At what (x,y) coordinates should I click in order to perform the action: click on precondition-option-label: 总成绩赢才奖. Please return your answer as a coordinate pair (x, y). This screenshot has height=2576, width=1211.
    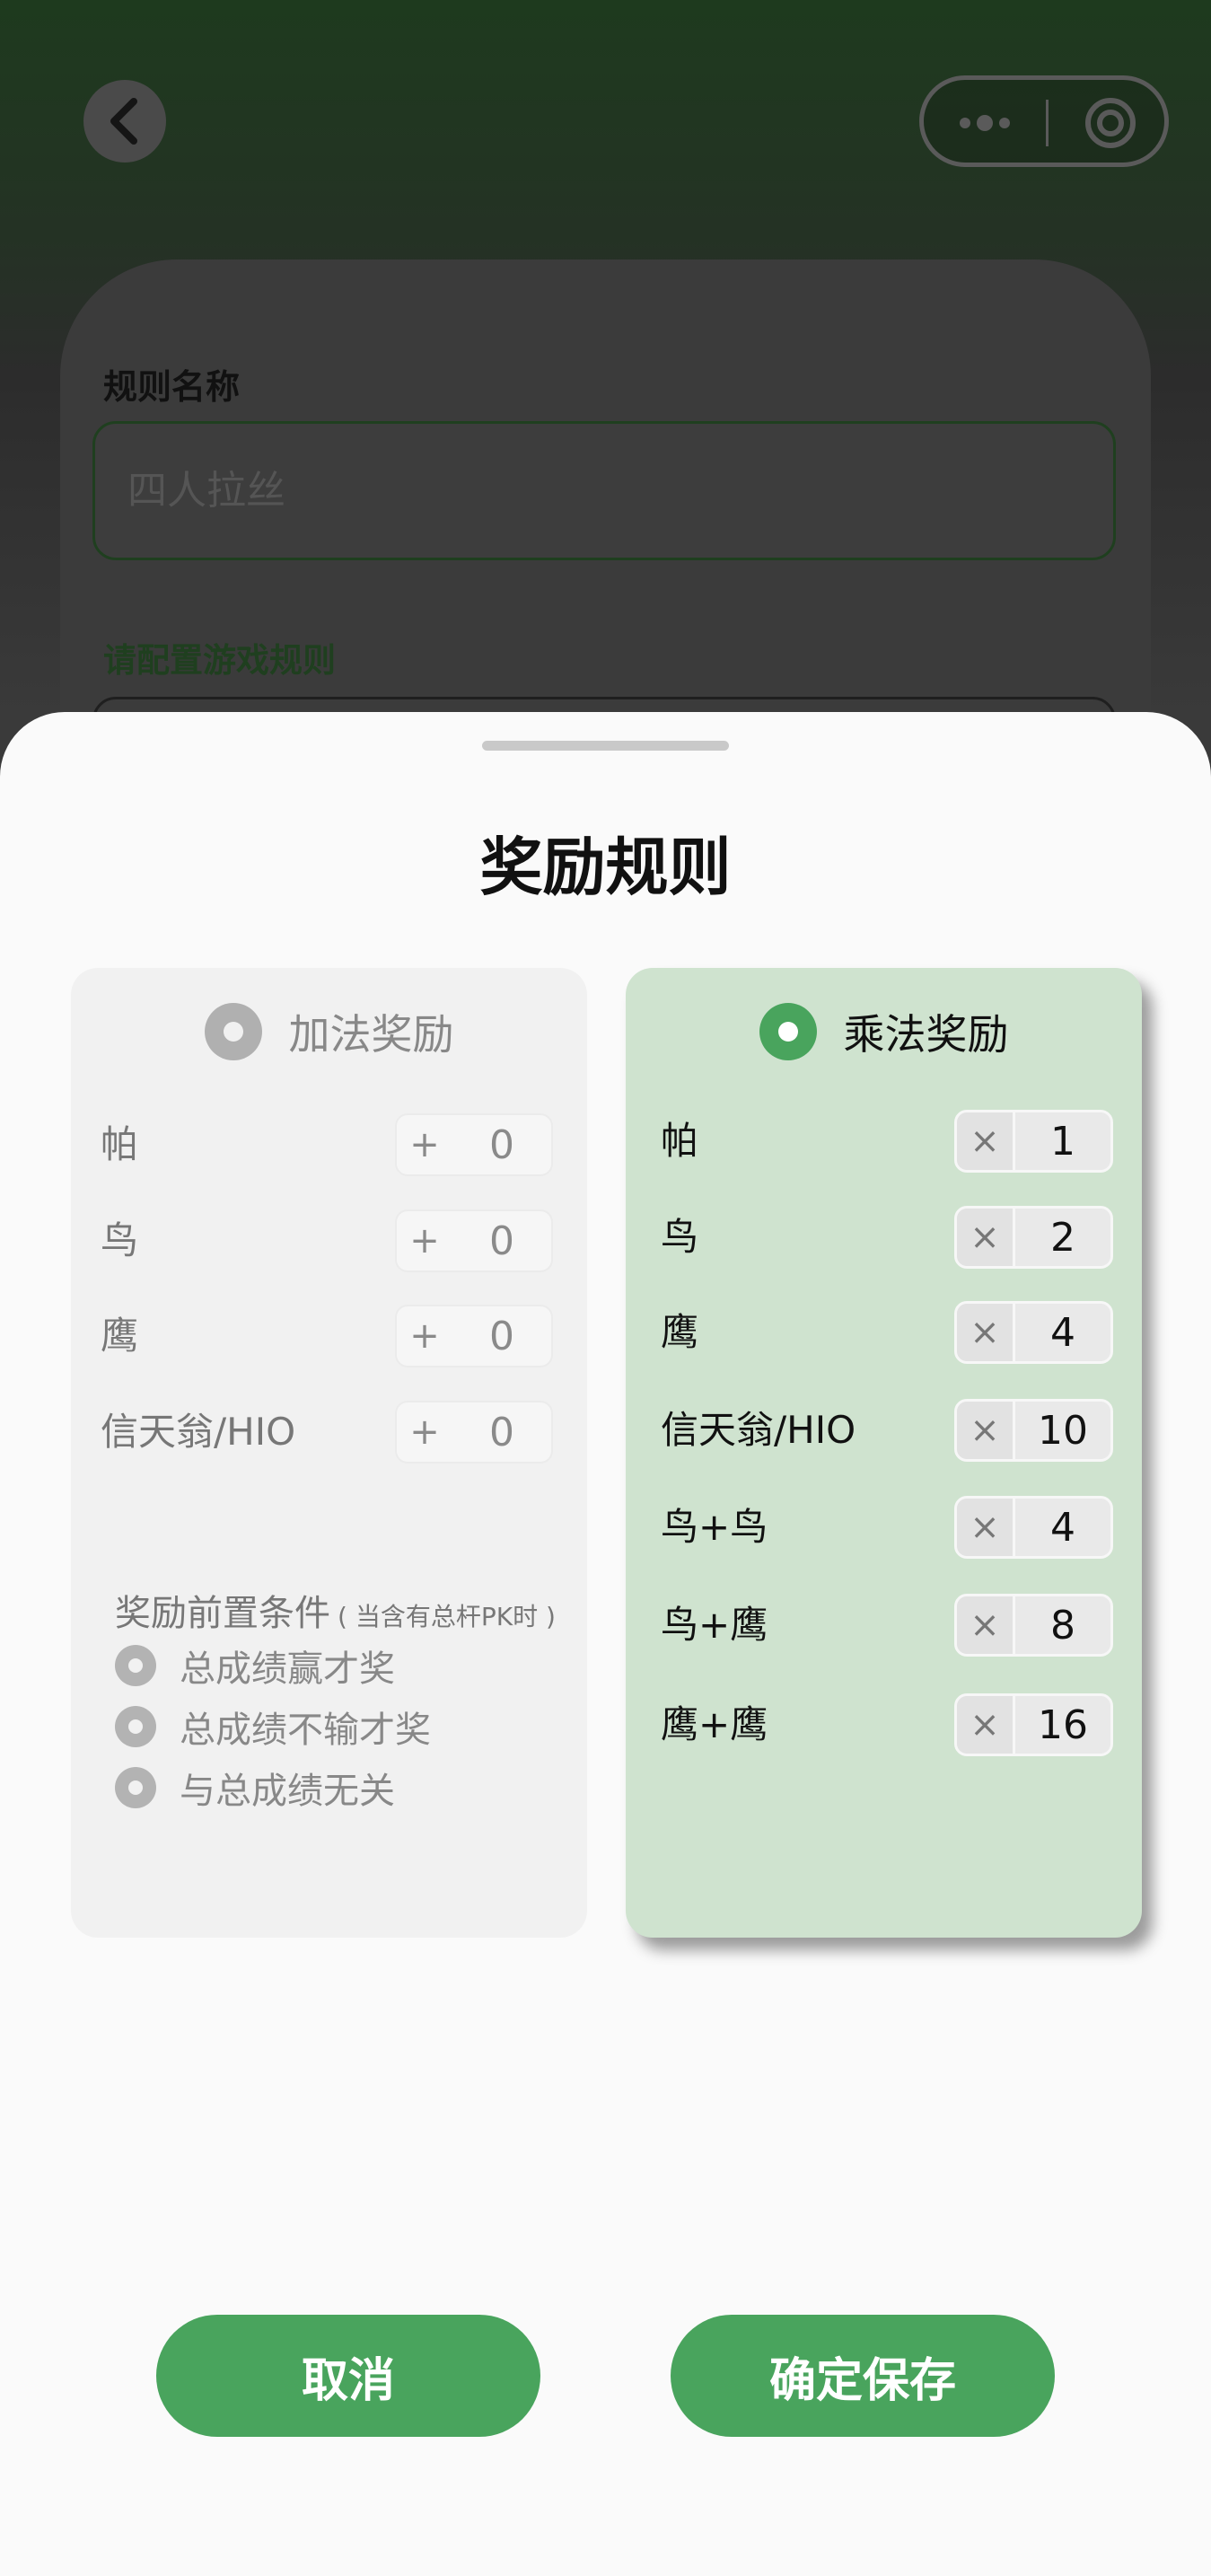
    Looking at the image, I should click on (287, 1669).